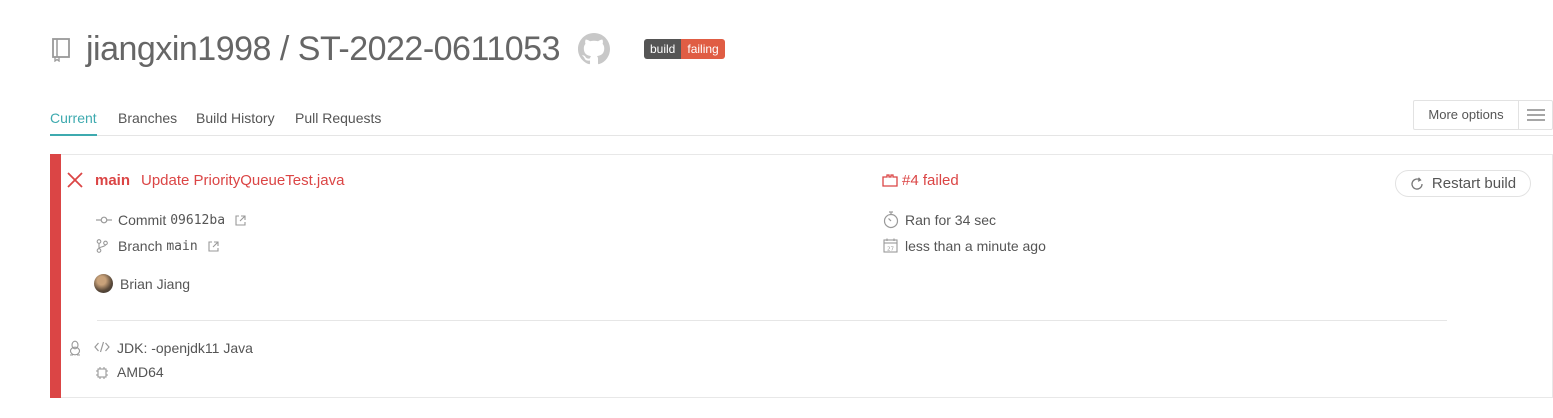  I want to click on repo-owner: jiangxin1998, so click(178, 49).